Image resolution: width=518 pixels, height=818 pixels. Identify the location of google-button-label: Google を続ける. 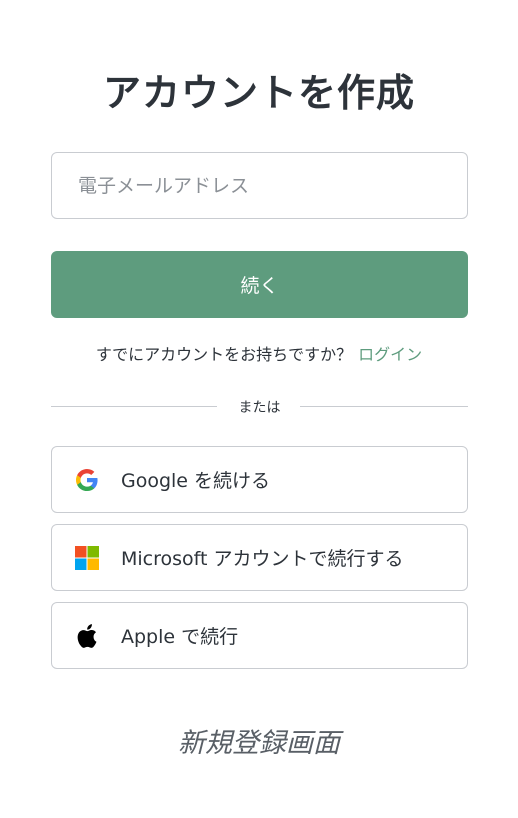
(196, 481).